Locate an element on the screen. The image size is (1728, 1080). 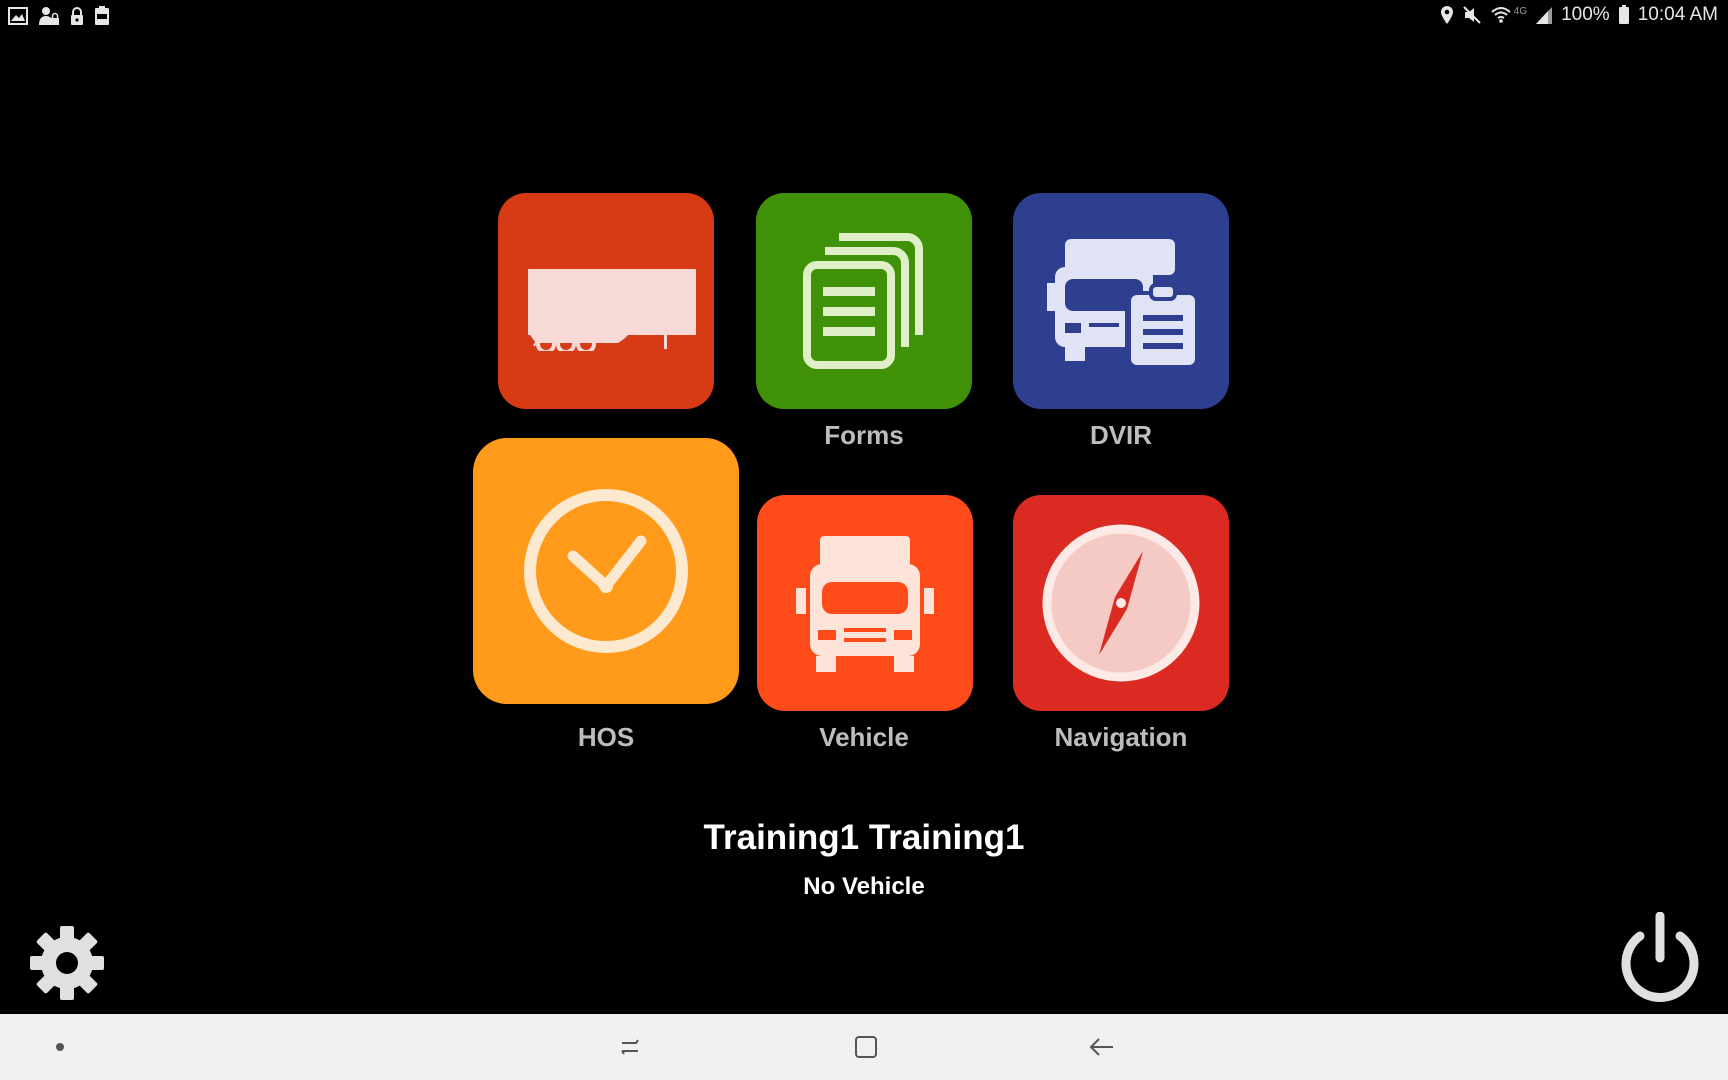
dvir-tile is located at coordinates (1121, 301).